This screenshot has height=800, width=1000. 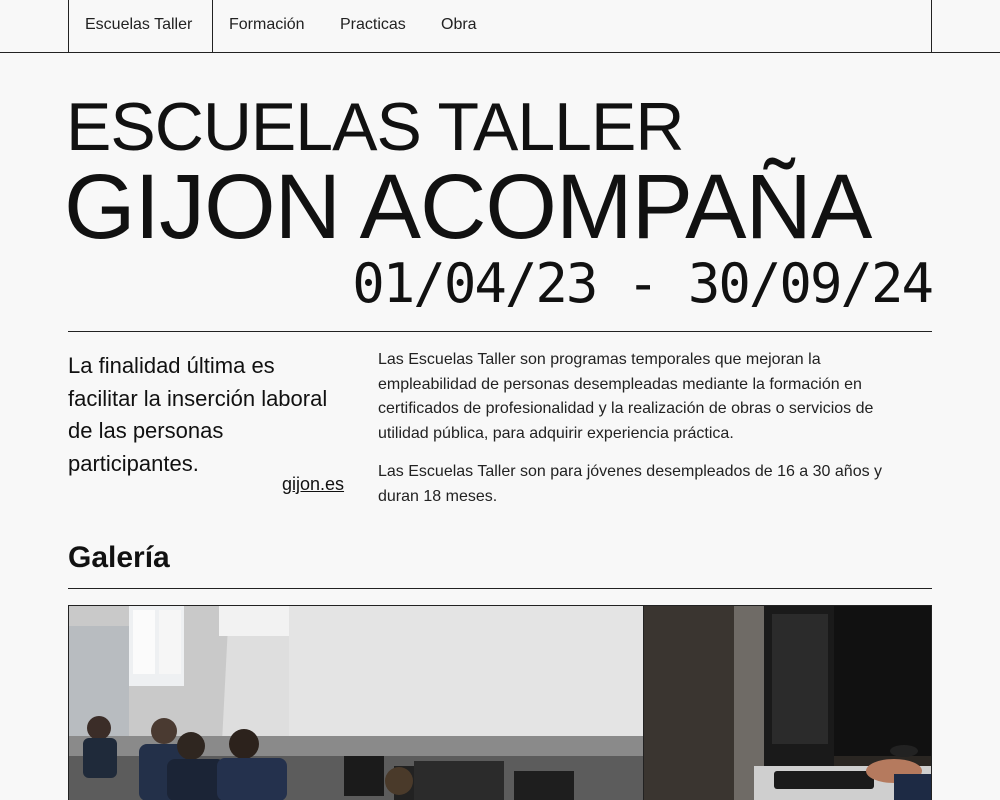 What do you see at coordinates (119, 557) in the screenshot?
I see `gallery-title: Galería` at bounding box center [119, 557].